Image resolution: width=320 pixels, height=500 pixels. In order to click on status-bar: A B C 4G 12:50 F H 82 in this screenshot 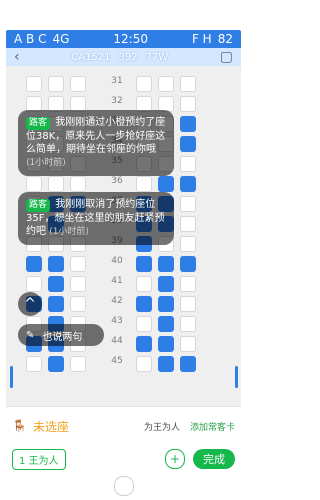, I will do `click(123, 39)`.